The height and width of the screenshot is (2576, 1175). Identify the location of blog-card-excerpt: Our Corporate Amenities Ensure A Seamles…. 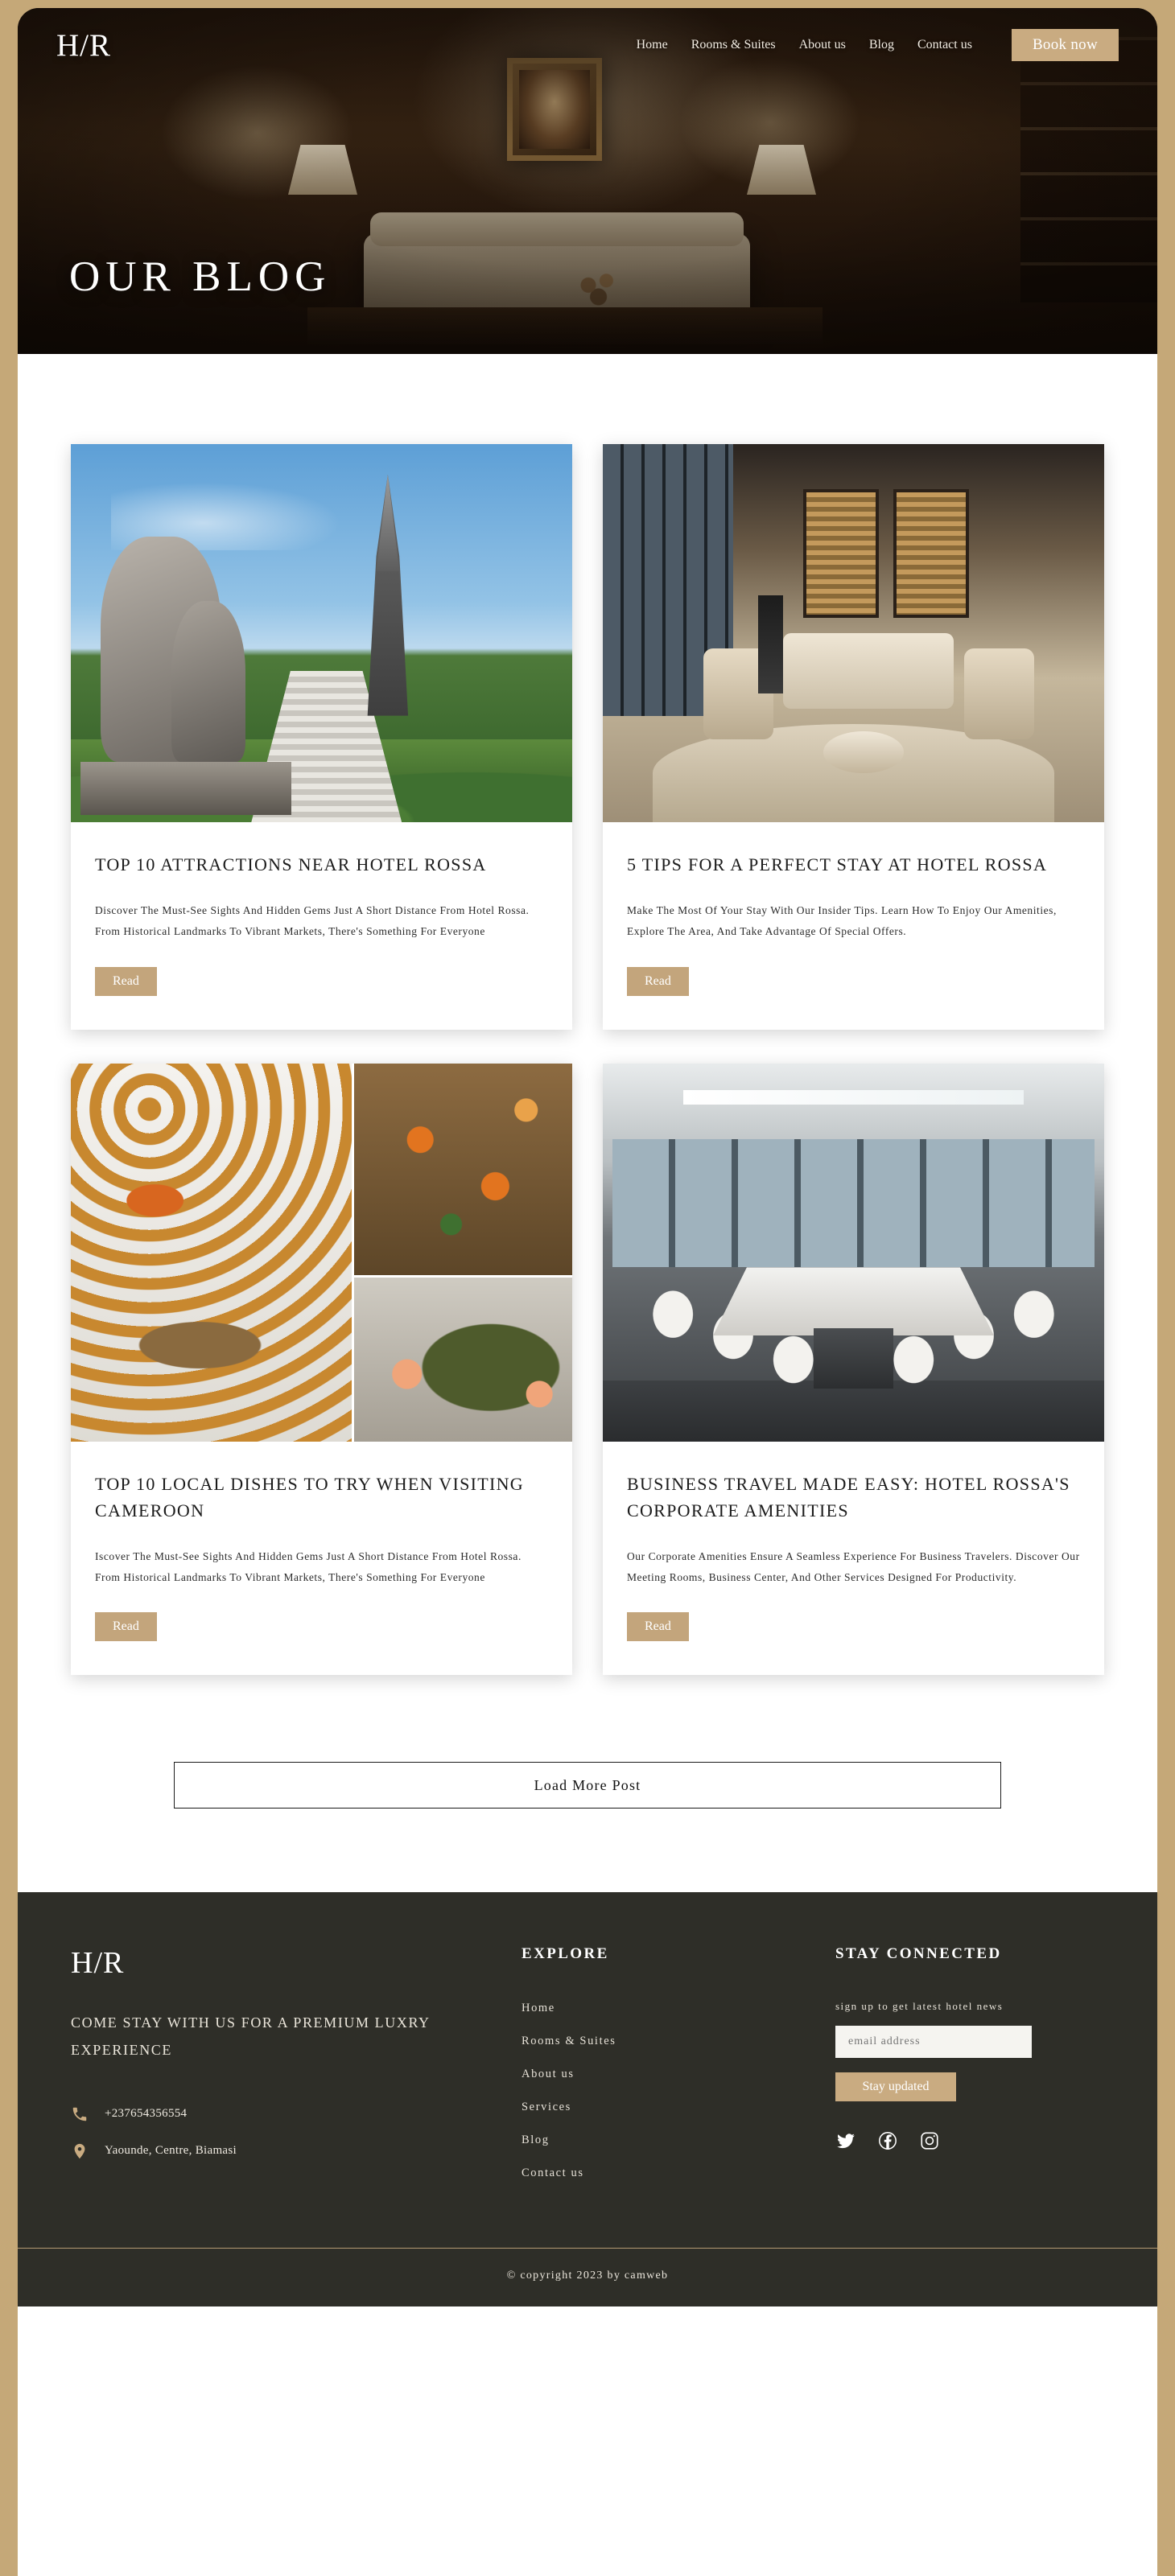
(853, 1566).